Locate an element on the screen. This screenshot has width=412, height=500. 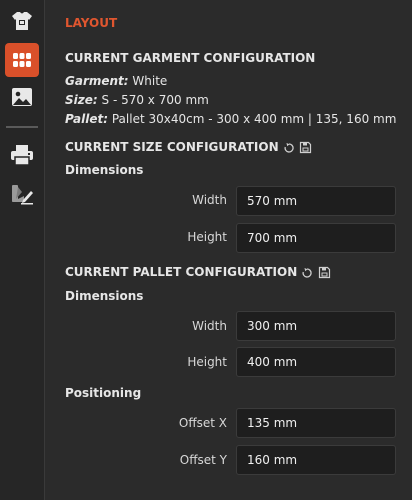
sidebar-item-layout is located at coordinates (22, 60).